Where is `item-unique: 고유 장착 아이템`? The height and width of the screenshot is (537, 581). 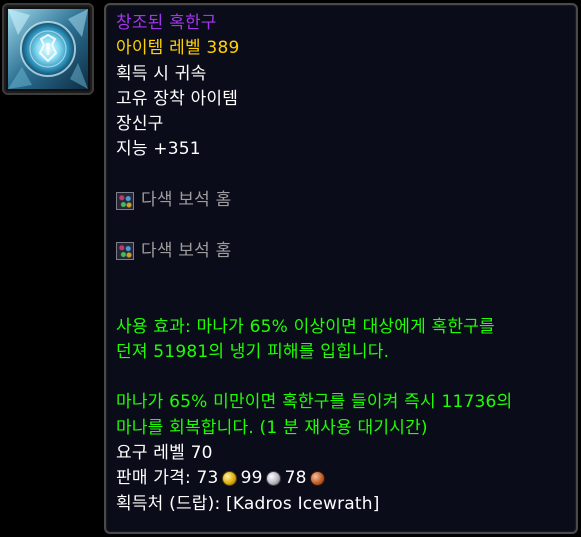
item-unique: 고유 장착 아이템 is located at coordinates (177, 98).